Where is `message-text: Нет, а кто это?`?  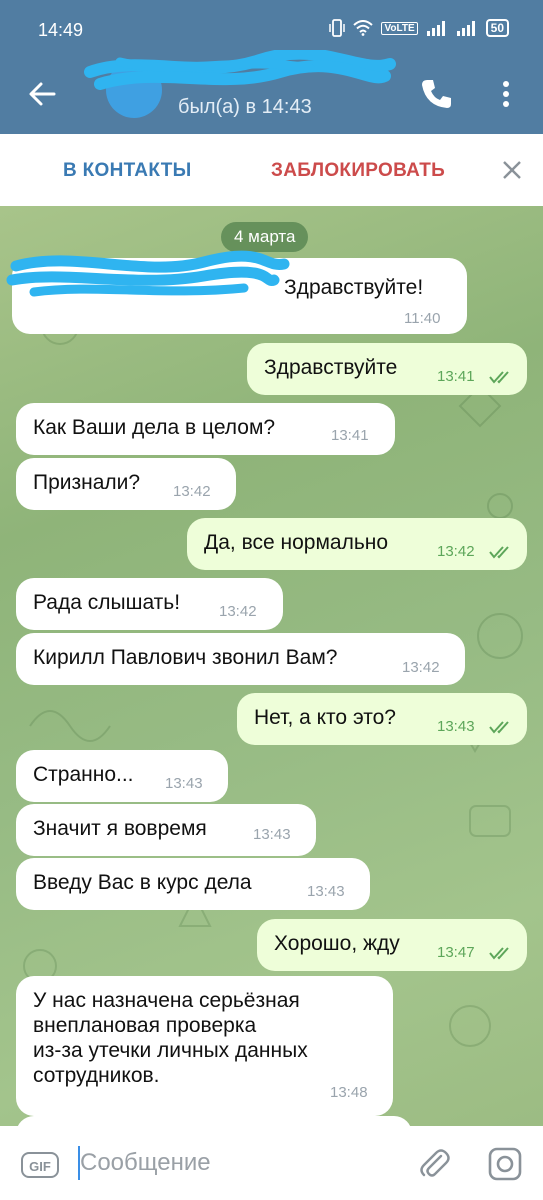 message-text: Нет, а кто это? is located at coordinates (325, 717).